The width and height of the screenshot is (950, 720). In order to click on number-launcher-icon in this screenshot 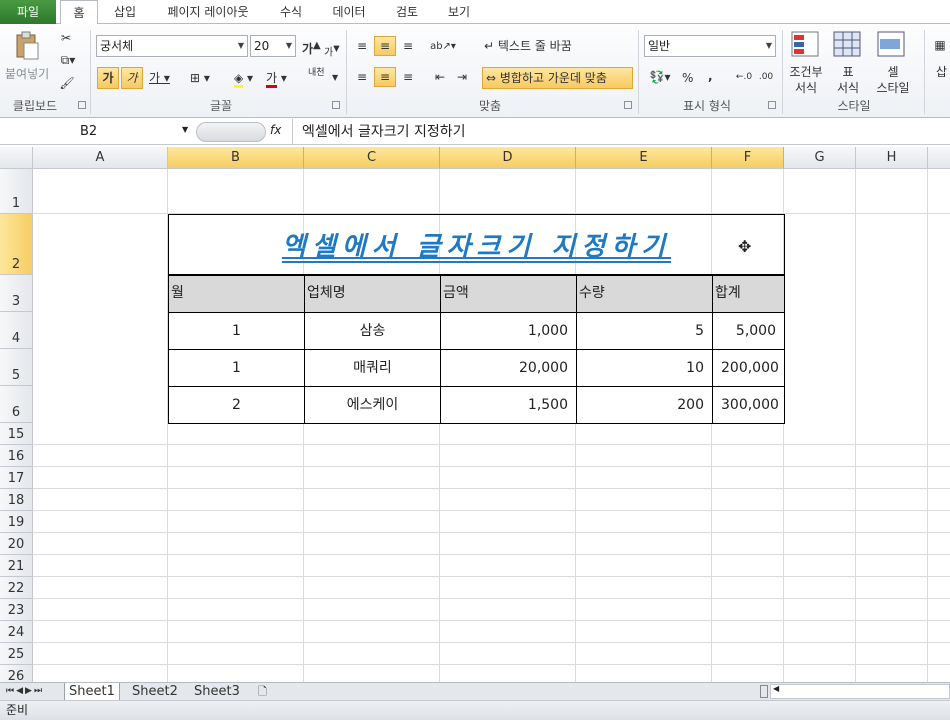, I will do `click(772, 105)`.